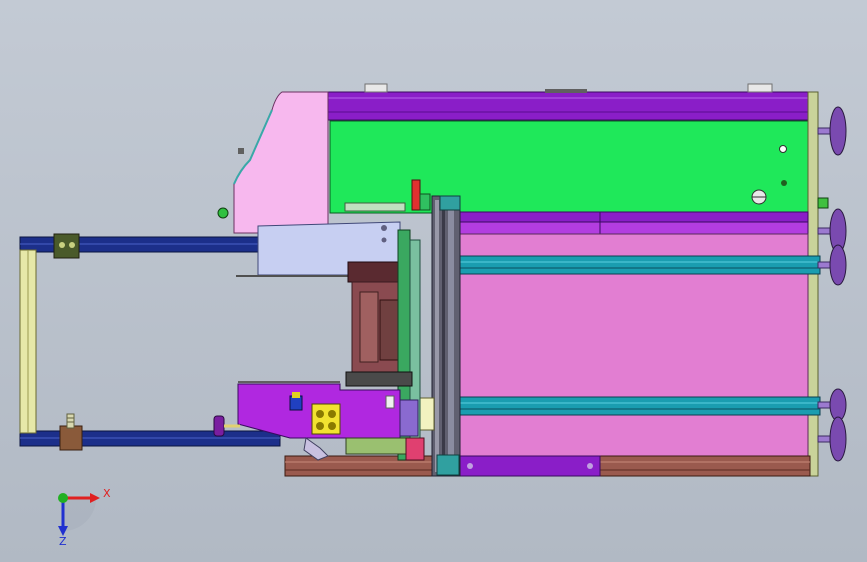  I want to click on yellow-motor-block, so click(326, 419).